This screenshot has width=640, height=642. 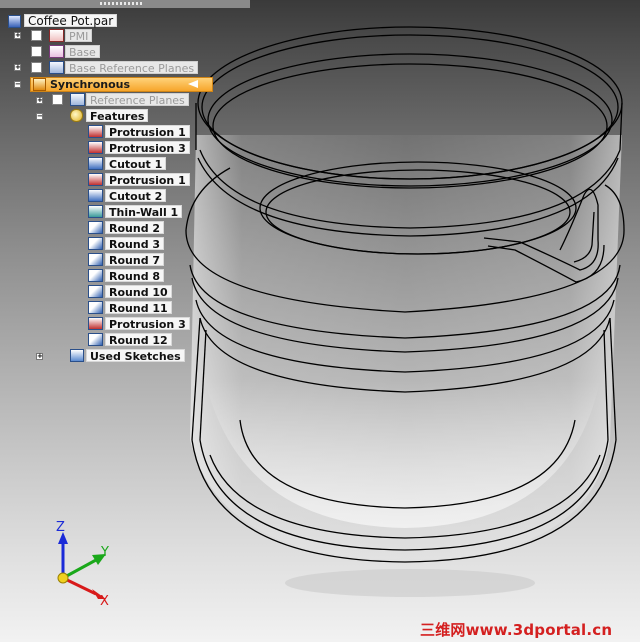 What do you see at coordinates (17, 35) in the screenshot?
I see `expand-pmi-icon: +` at bounding box center [17, 35].